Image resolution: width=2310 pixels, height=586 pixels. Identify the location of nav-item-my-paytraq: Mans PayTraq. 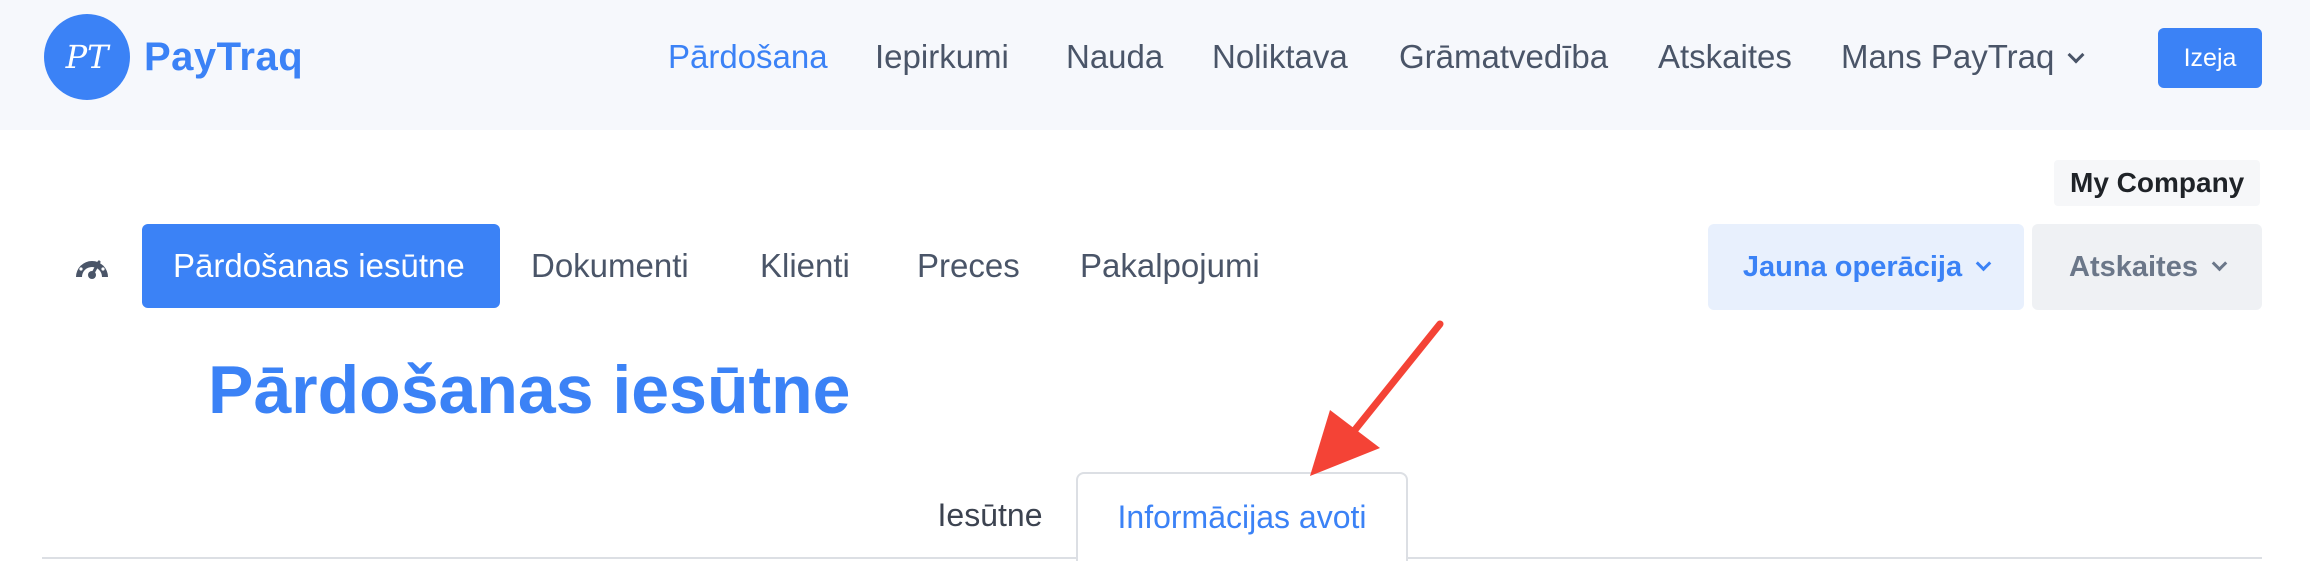
(1963, 57).